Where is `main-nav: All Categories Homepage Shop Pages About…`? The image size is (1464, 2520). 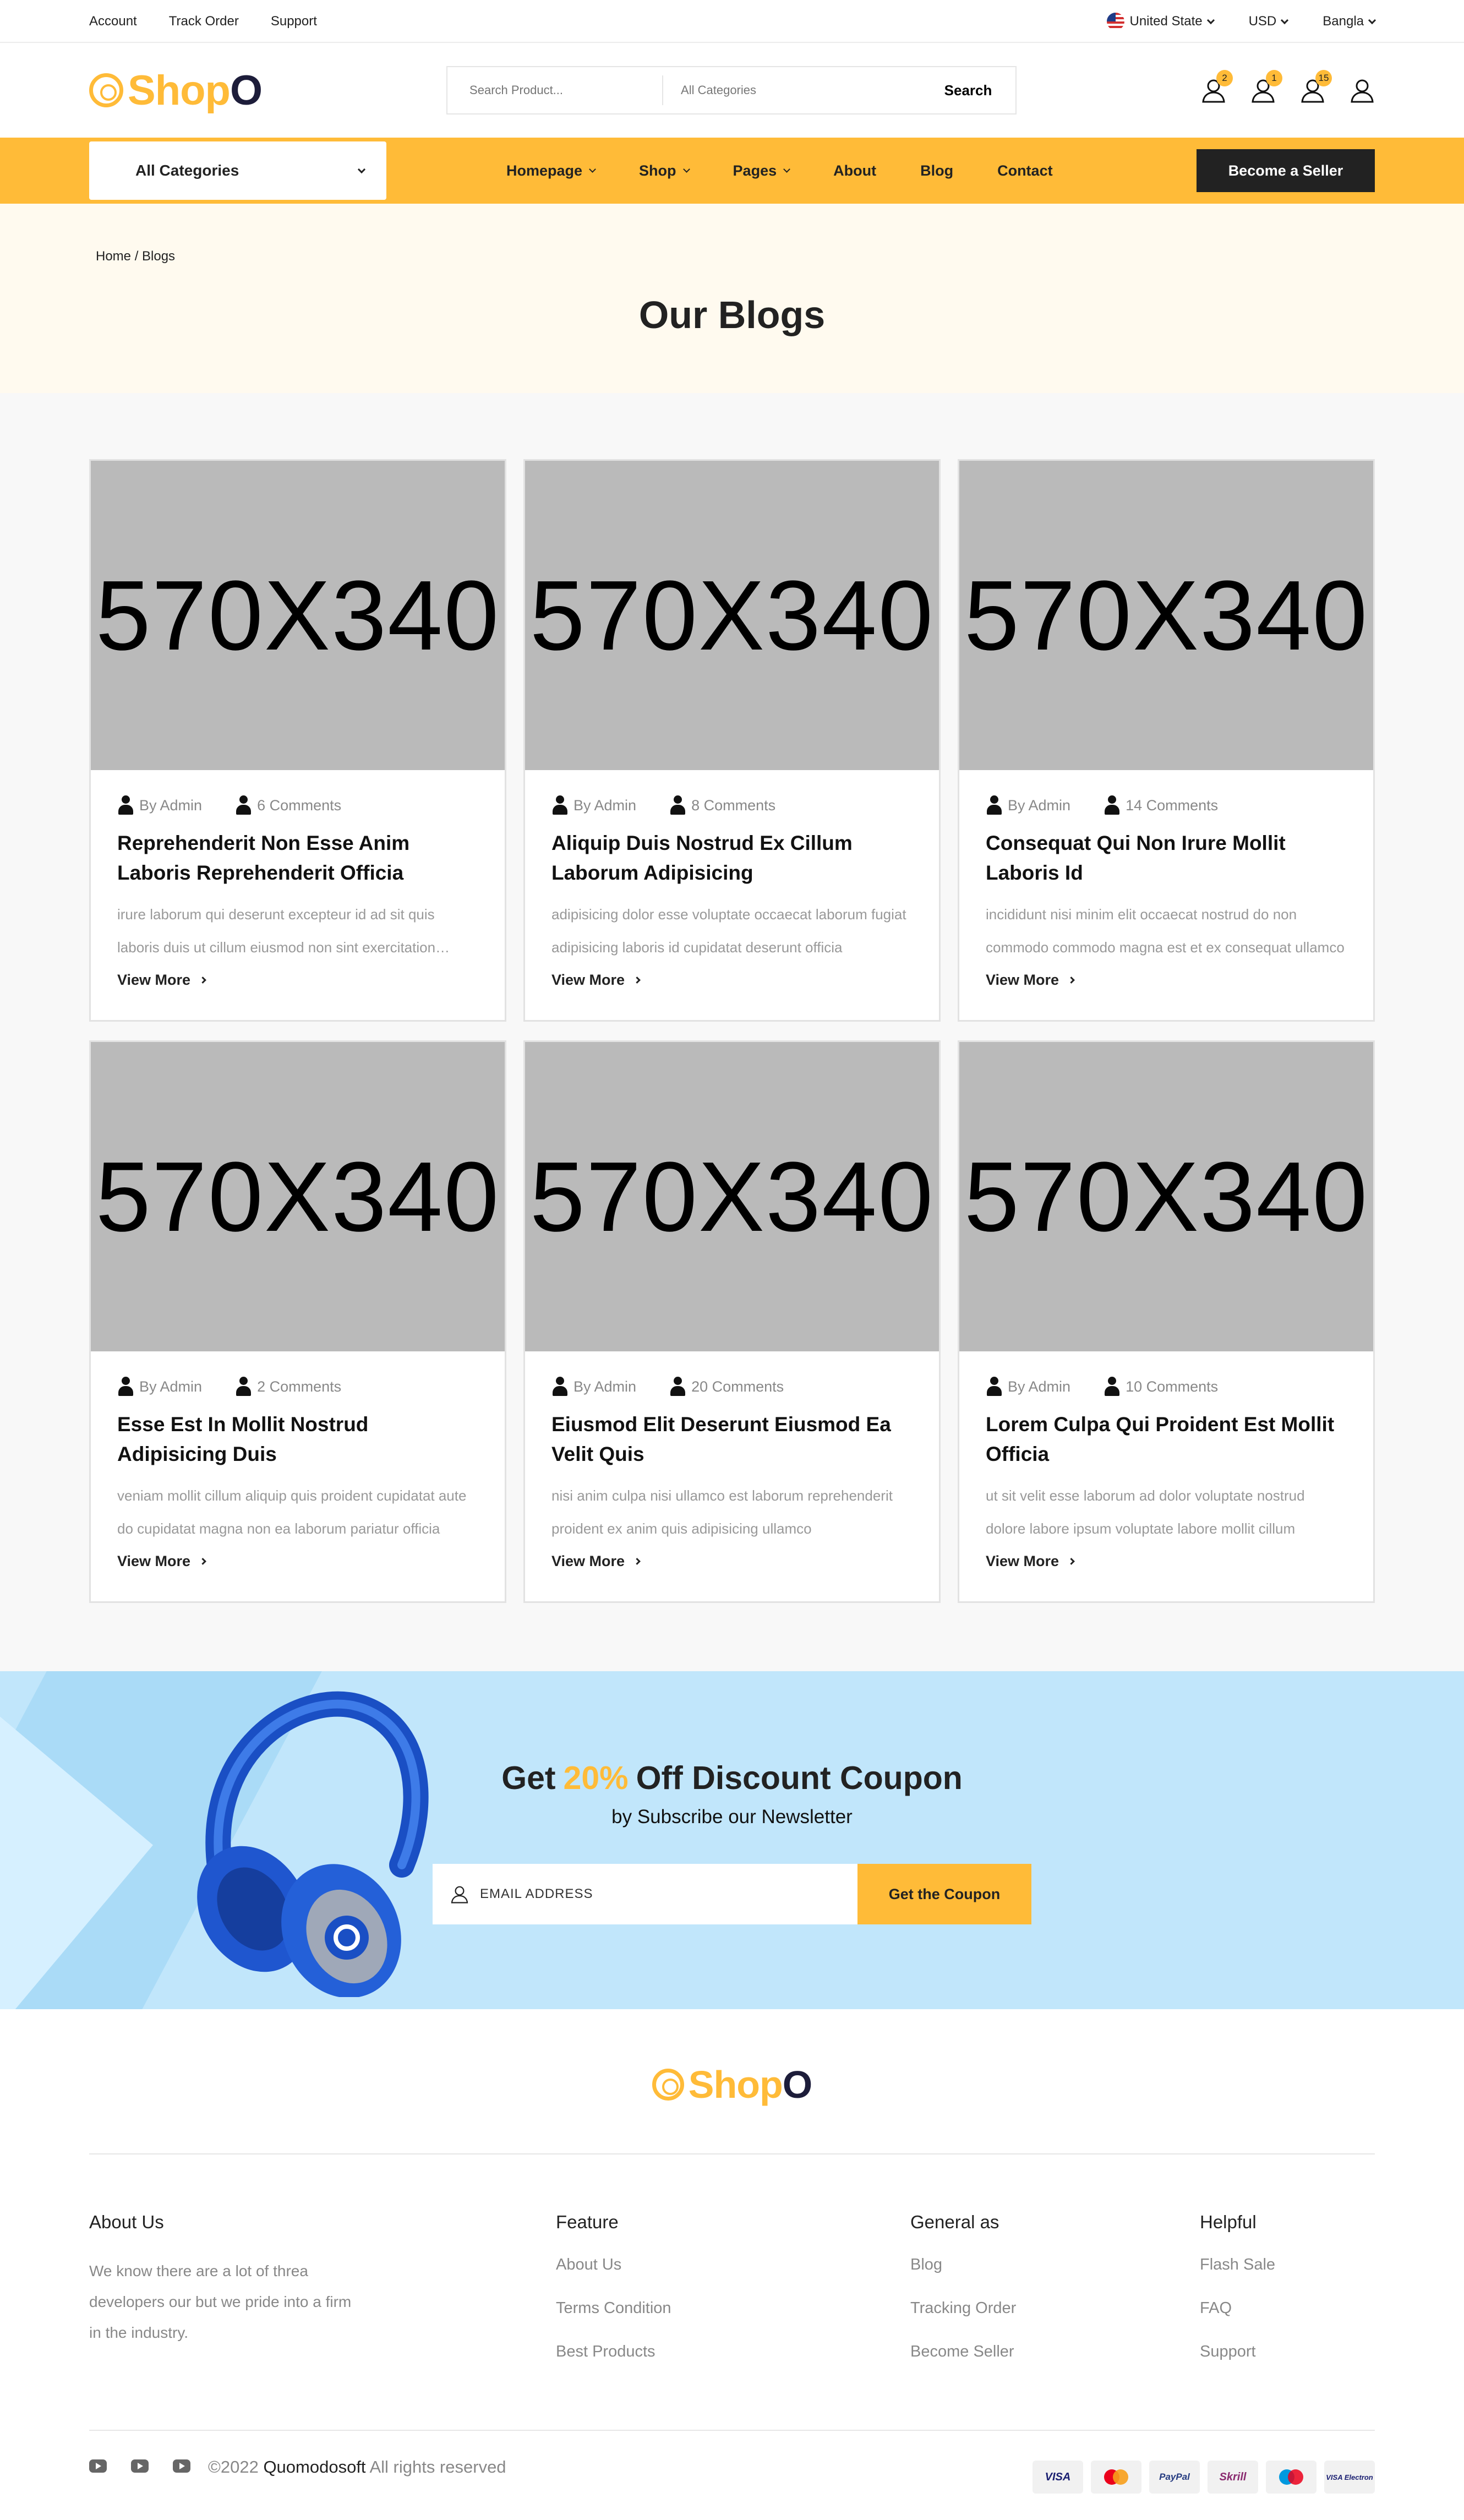 main-nav: All Categories Homepage Shop Pages About… is located at coordinates (732, 171).